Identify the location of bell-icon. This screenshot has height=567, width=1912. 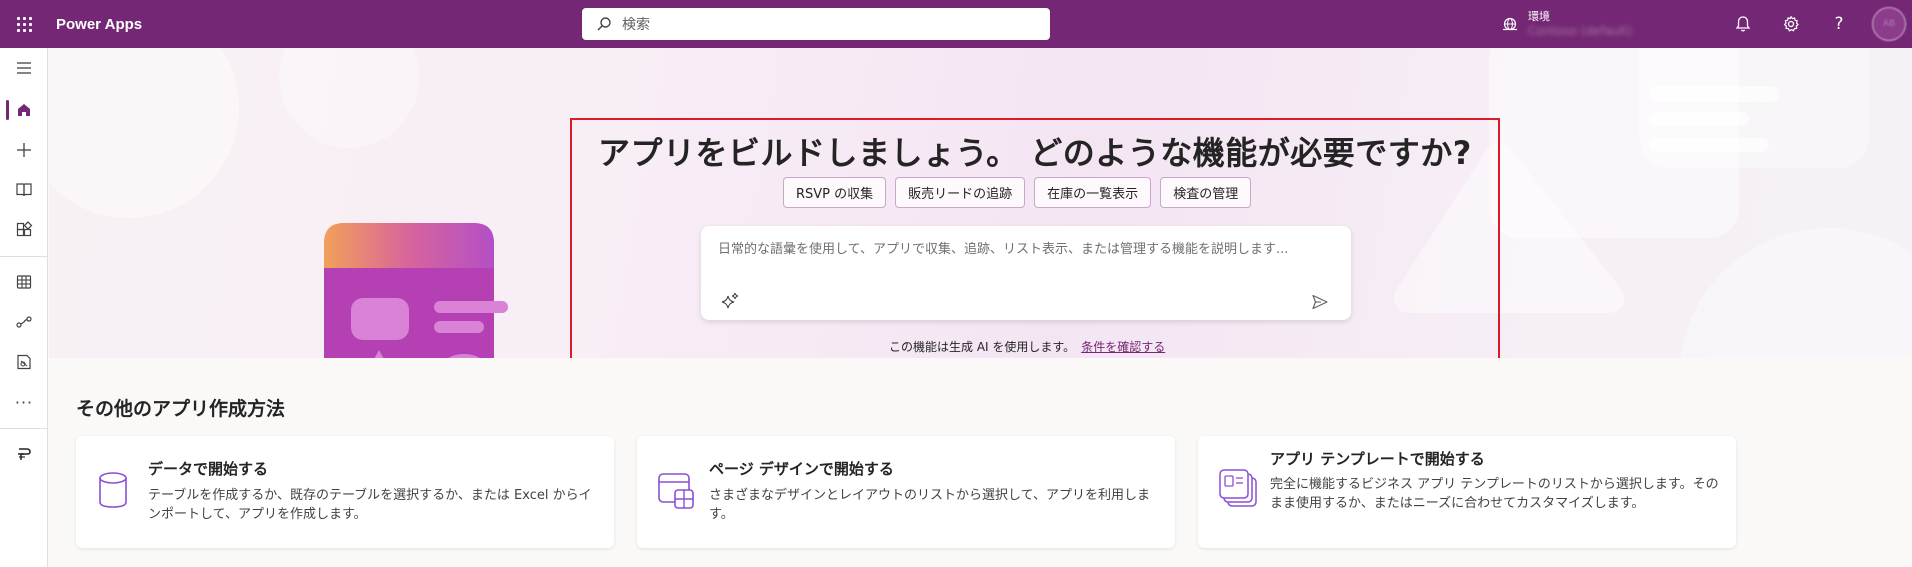
(1743, 24).